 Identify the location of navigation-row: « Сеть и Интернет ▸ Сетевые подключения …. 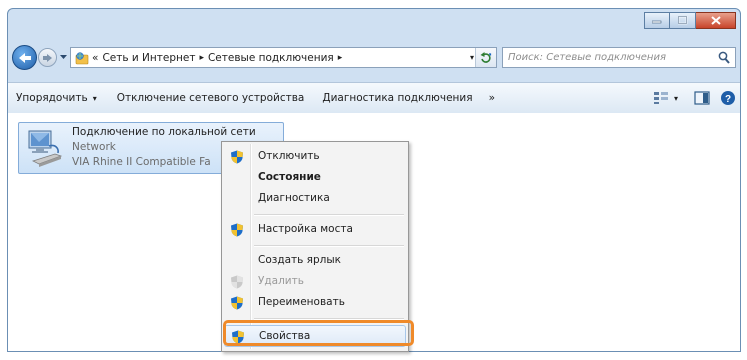
(374, 58).